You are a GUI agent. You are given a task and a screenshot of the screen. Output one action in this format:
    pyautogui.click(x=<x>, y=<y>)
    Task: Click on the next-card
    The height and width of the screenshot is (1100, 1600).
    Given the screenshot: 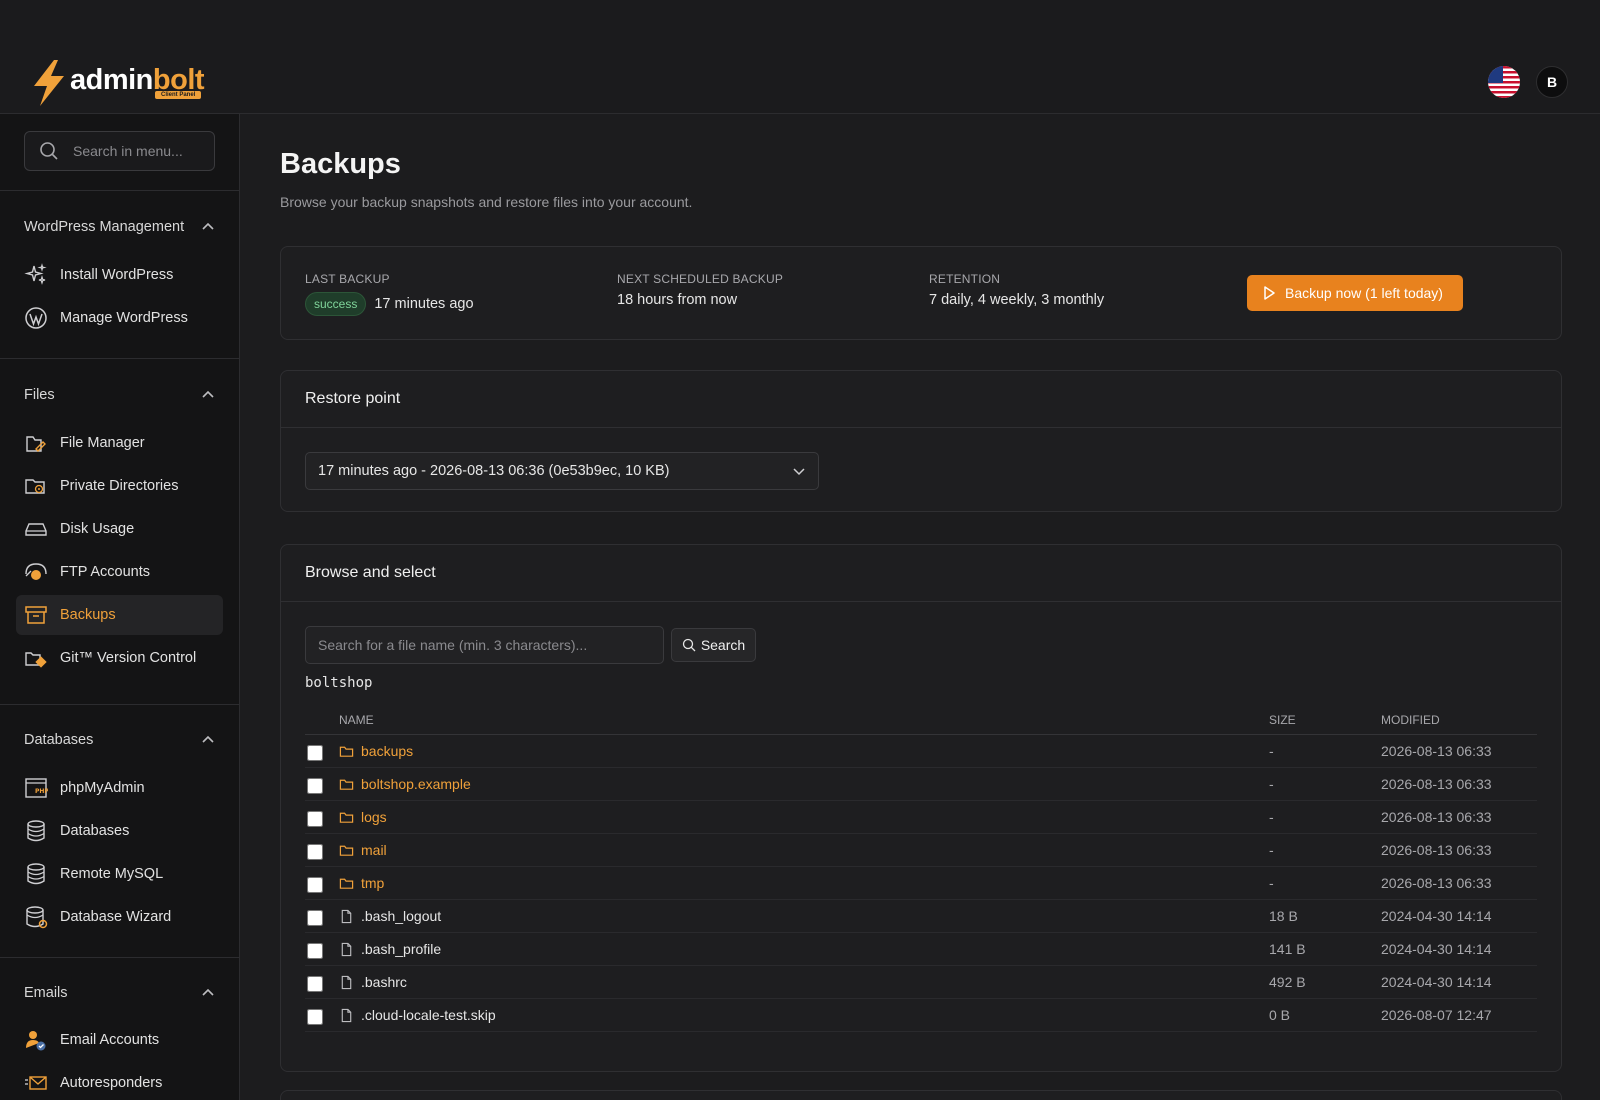 What is the action you would take?
    pyautogui.click(x=921, y=1095)
    